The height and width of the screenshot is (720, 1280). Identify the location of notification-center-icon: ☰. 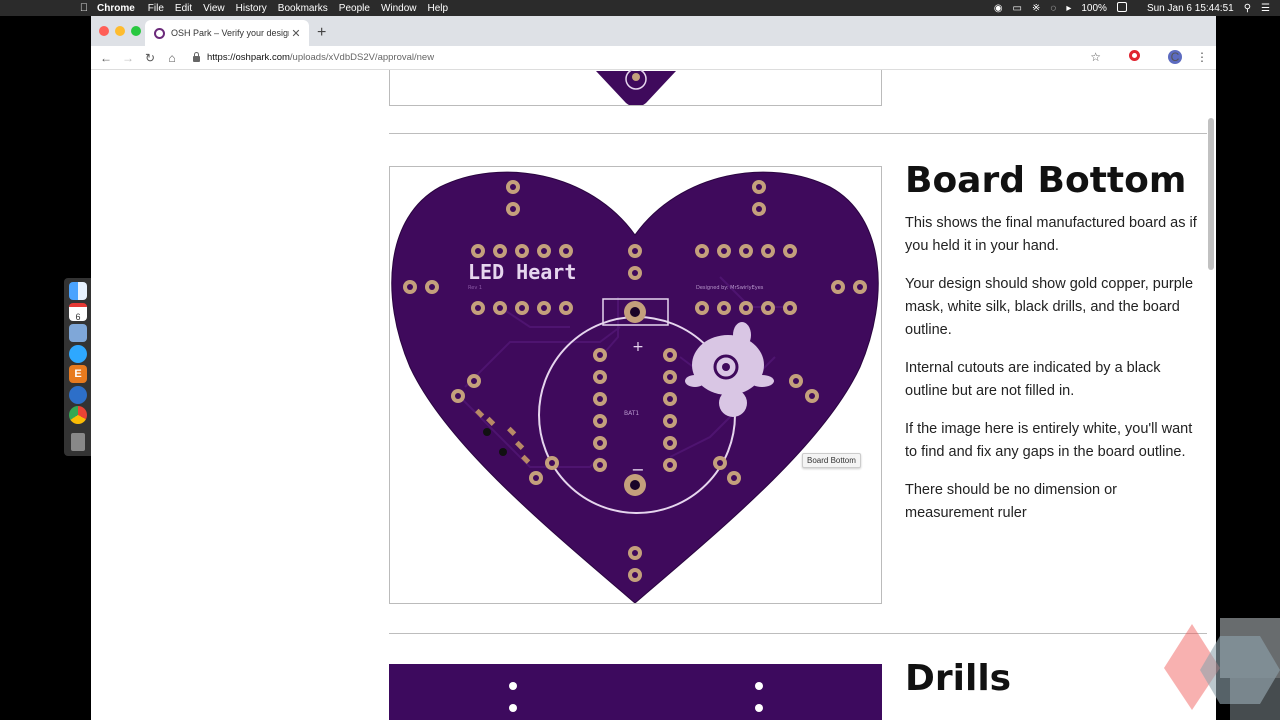
(1265, 8).